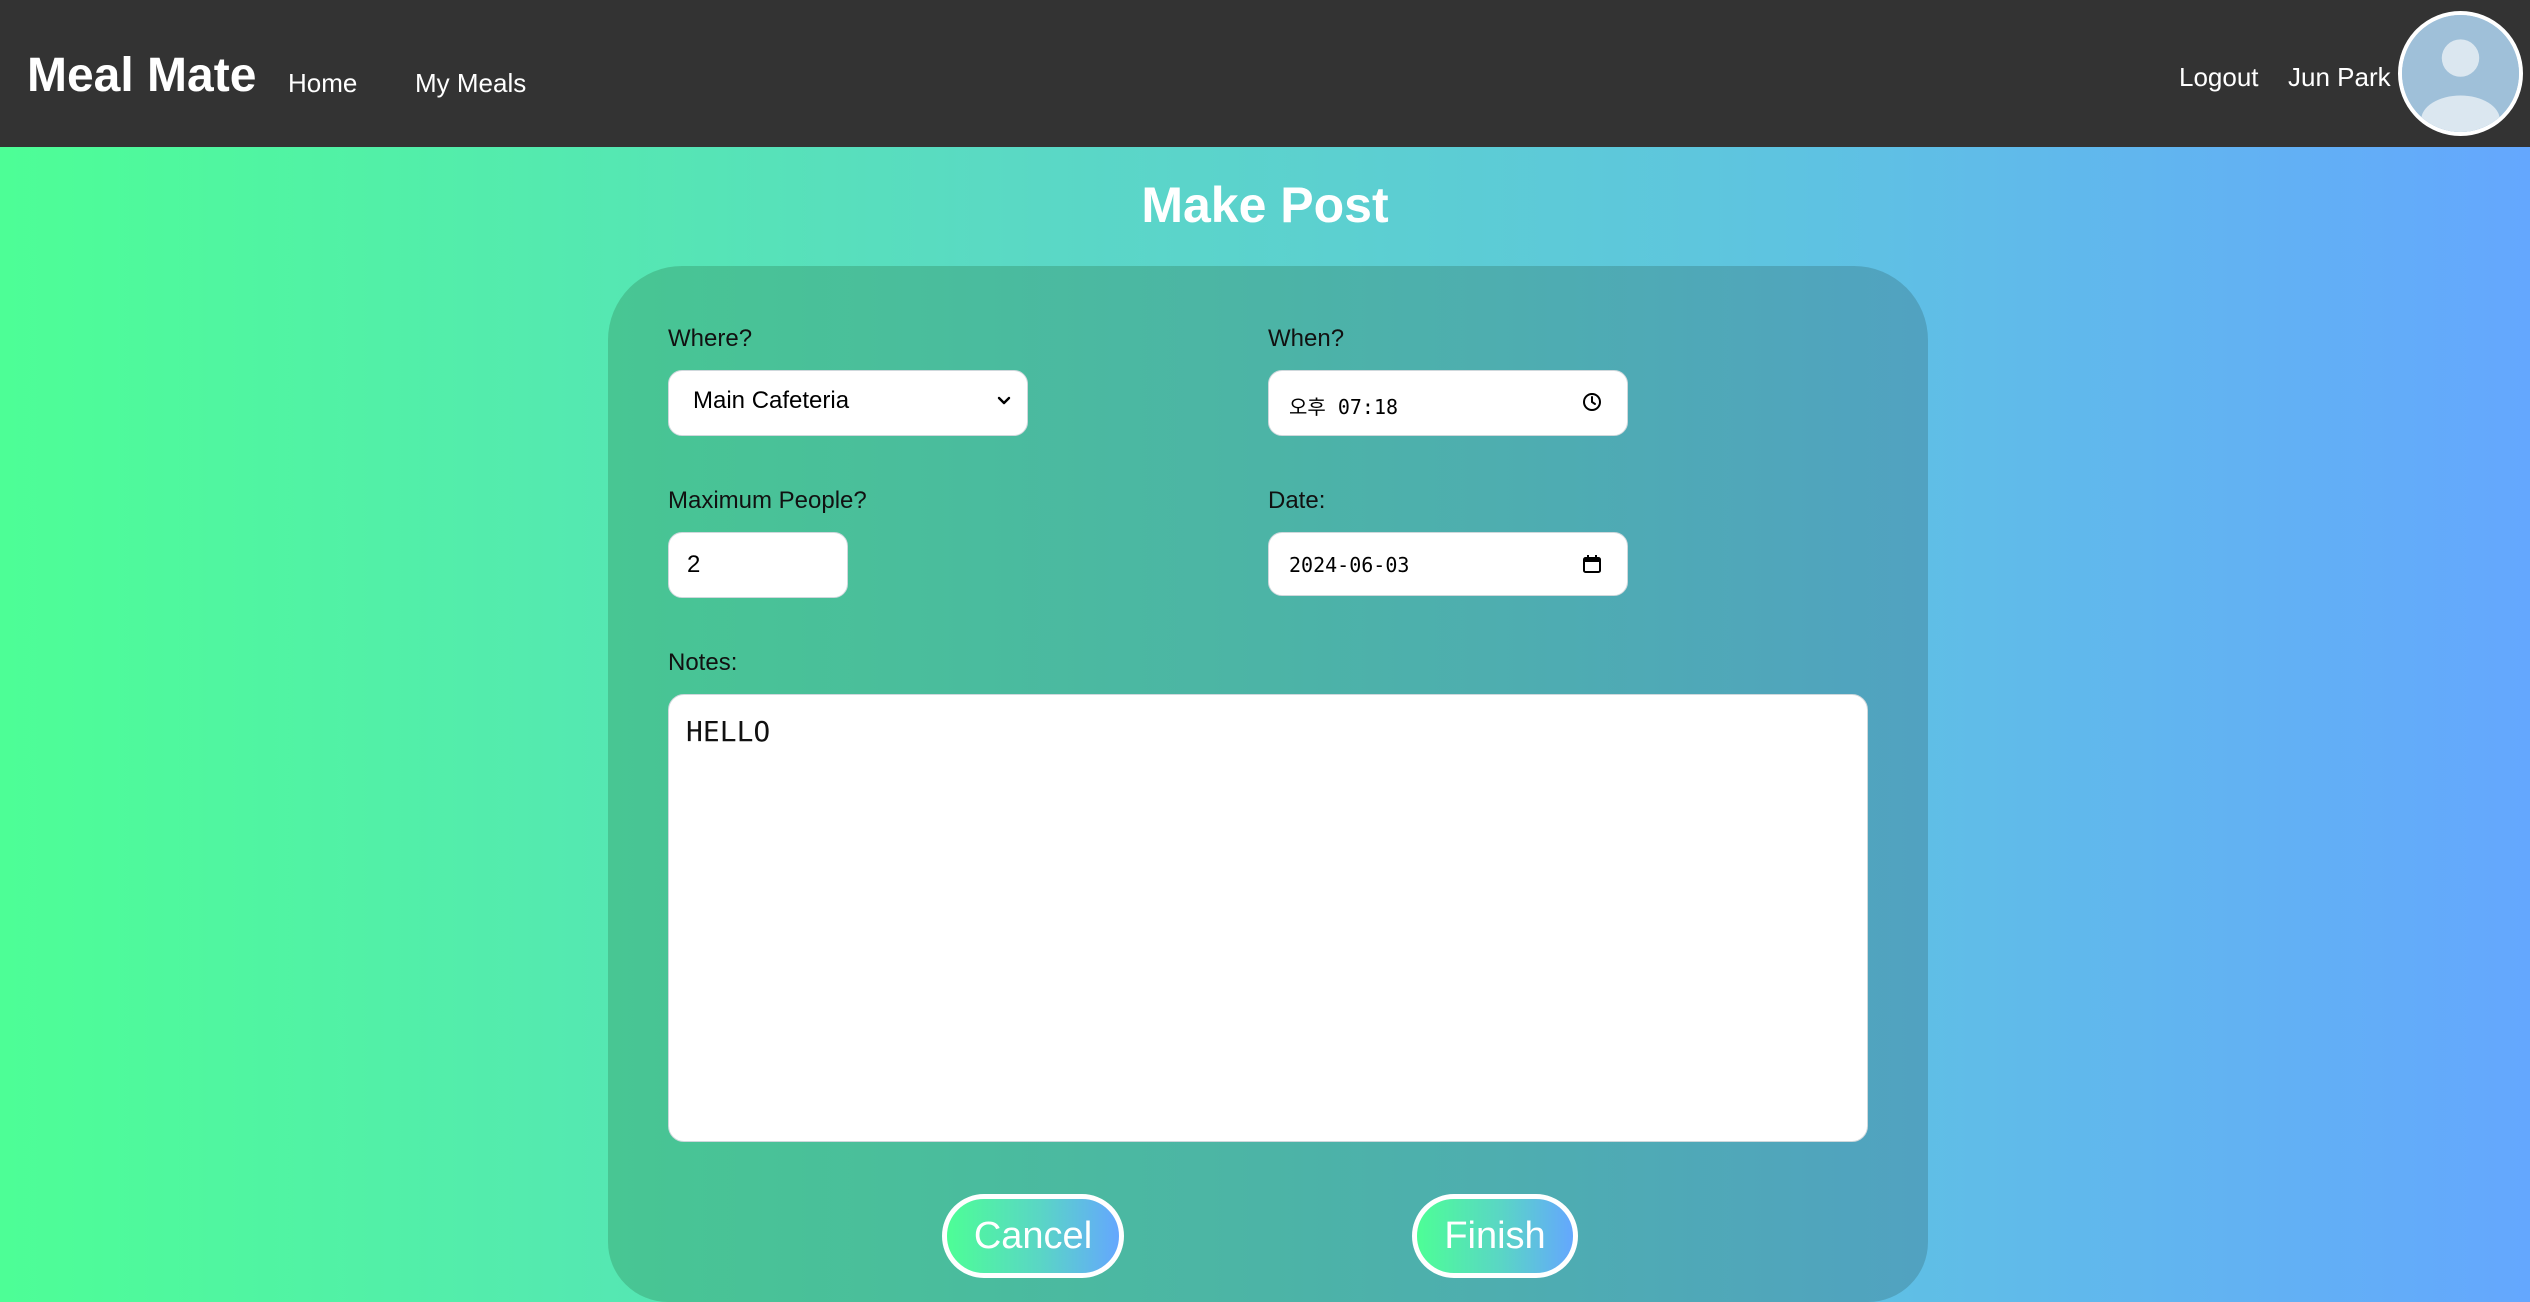 The image size is (2530, 1302). What do you see at coordinates (694, 564) in the screenshot?
I see `max-people-value: 2` at bounding box center [694, 564].